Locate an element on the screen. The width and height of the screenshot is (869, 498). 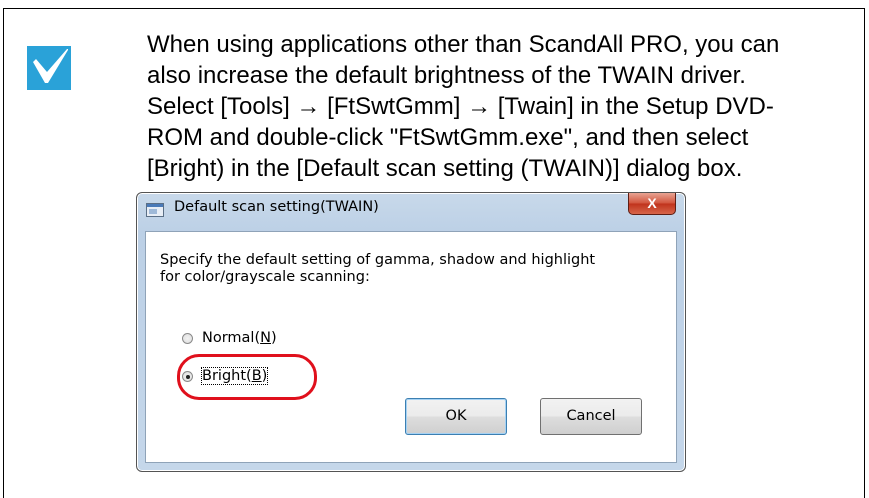
close-button: X is located at coordinates (652, 204).